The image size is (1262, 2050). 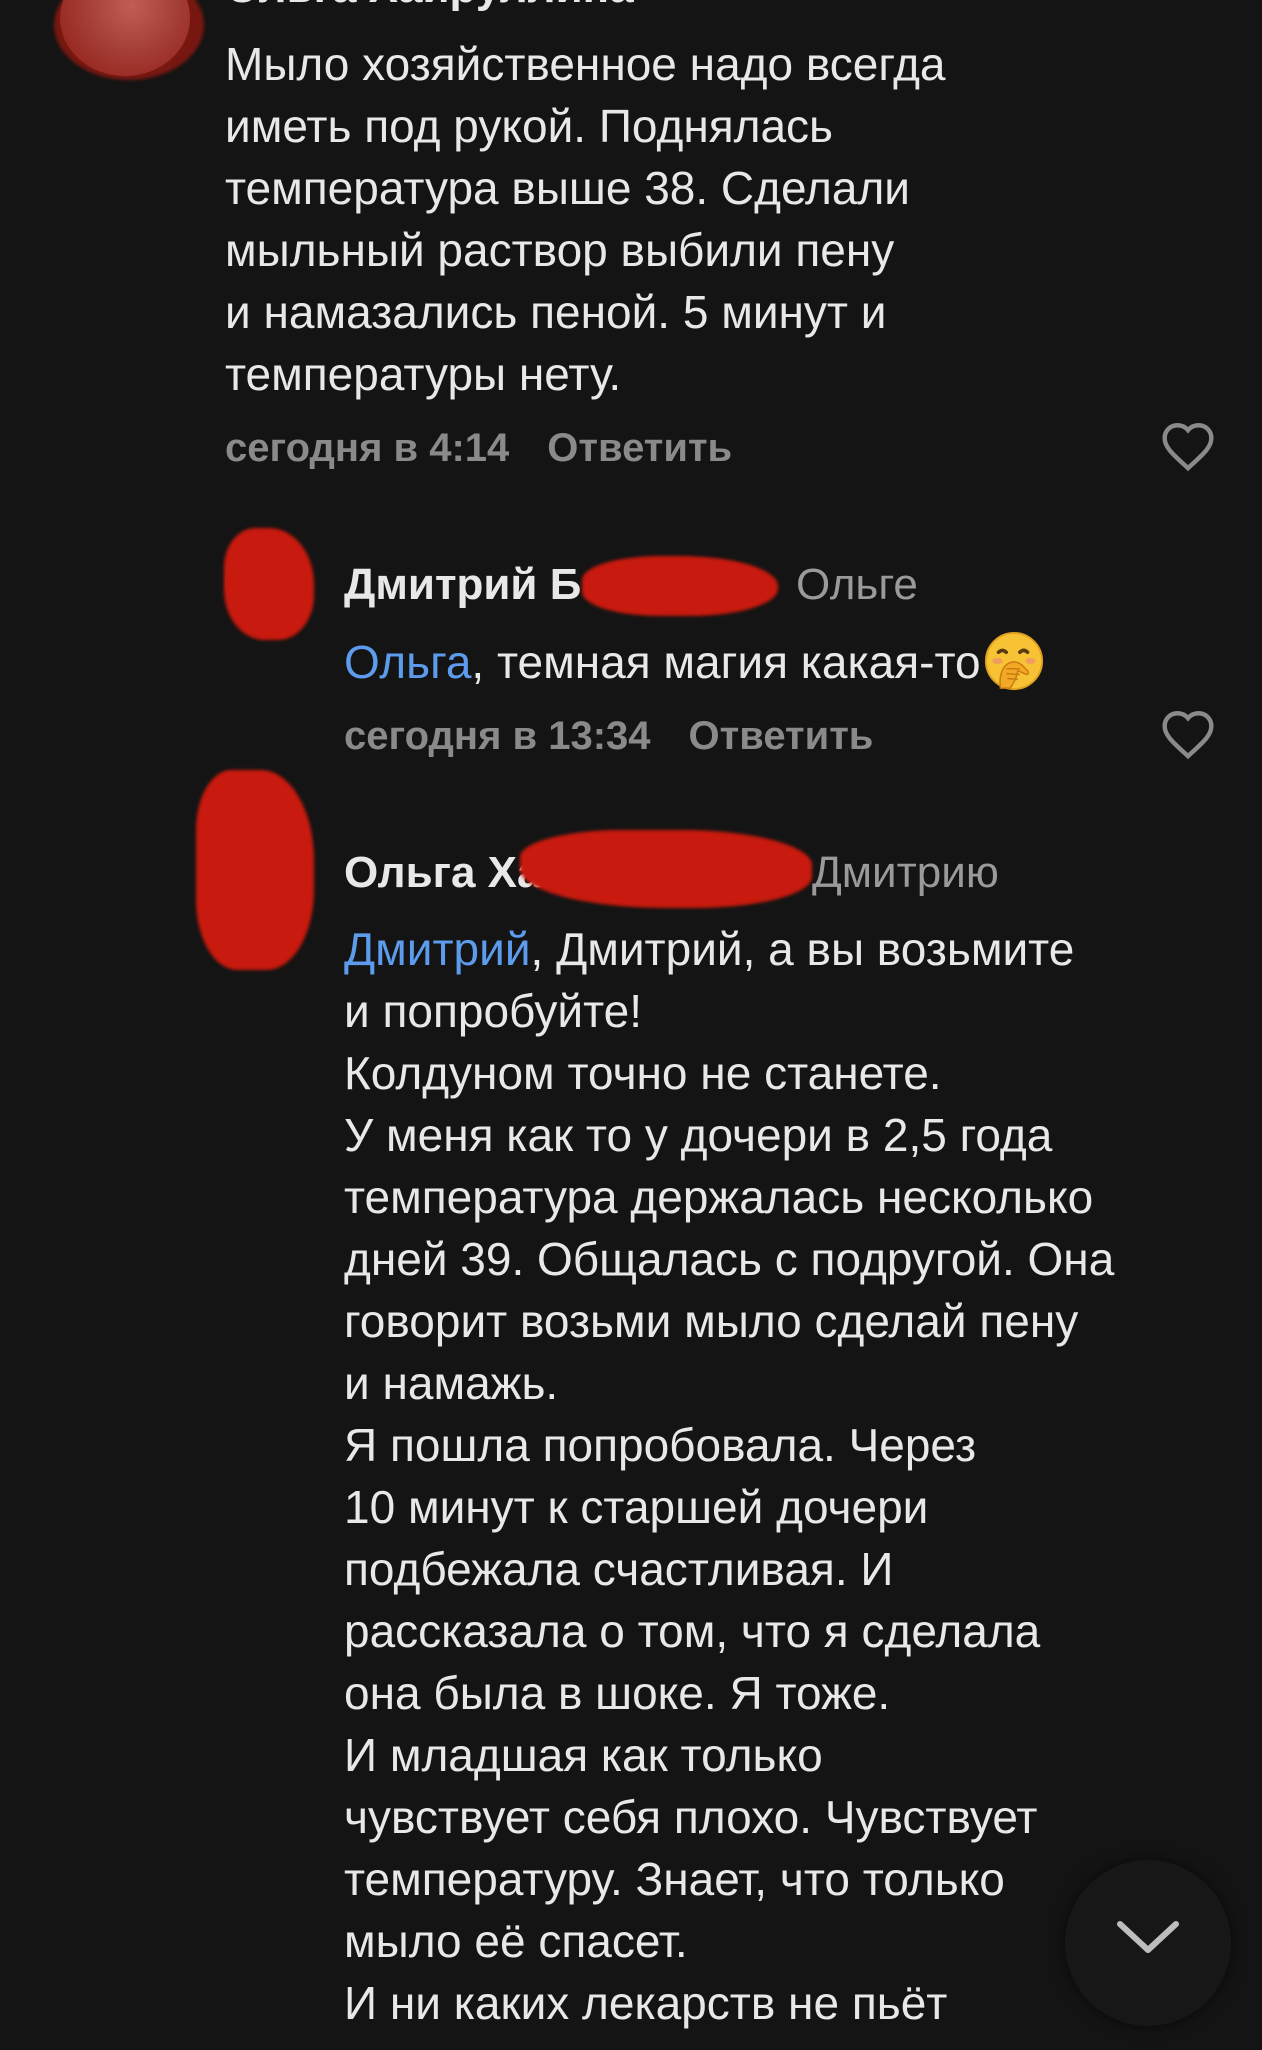 What do you see at coordinates (497, 736) in the screenshot?
I see `timestamp: сегодня в 13:34` at bounding box center [497, 736].